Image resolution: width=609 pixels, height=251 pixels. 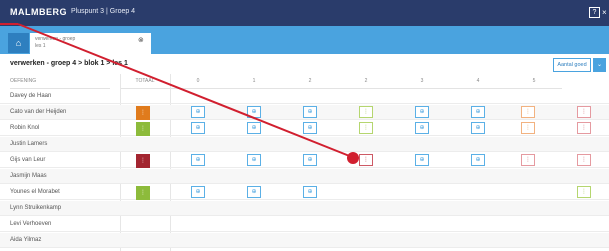 What do you see at coordinates (478, 81) in the screenshot?
I see `header-col-4: 4` at bounding box center [478, 81].